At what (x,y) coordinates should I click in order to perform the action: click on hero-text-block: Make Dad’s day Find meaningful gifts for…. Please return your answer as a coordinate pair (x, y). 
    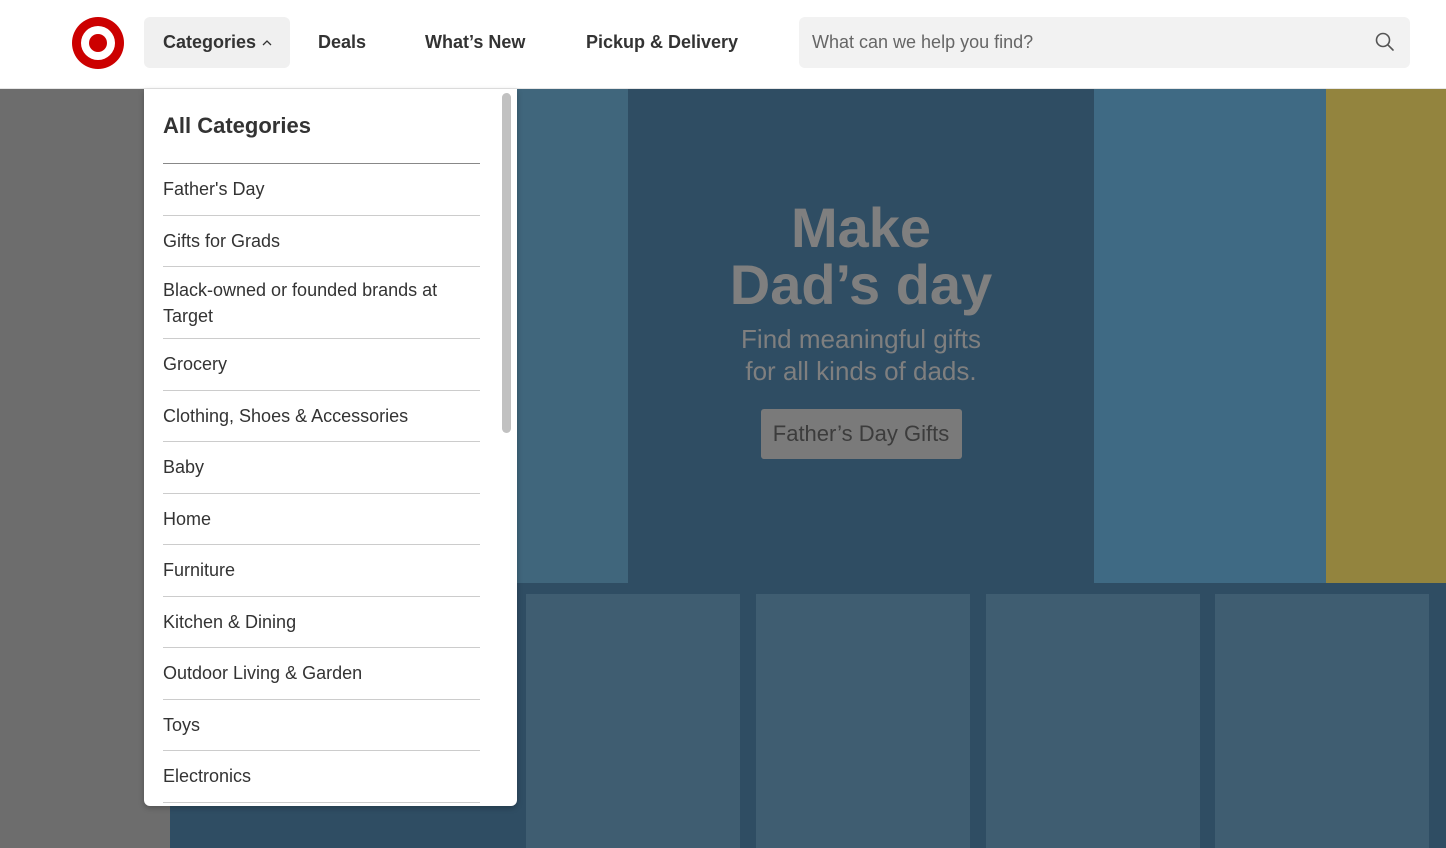
    Looking at the image, I should click on (861, 329).